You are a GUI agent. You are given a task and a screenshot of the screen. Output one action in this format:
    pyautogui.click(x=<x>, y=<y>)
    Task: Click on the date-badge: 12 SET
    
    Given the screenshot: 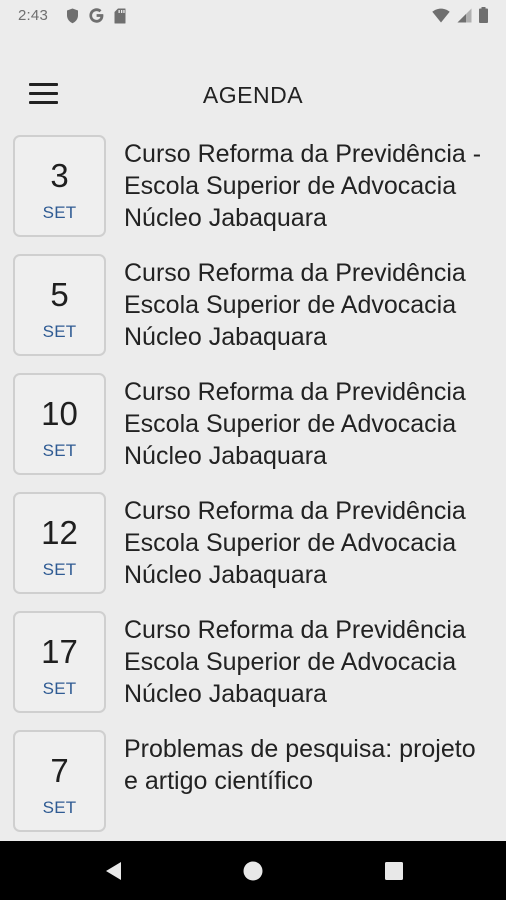 What is the action you would take?
    pyautogui.click(x=59, y=543)
    